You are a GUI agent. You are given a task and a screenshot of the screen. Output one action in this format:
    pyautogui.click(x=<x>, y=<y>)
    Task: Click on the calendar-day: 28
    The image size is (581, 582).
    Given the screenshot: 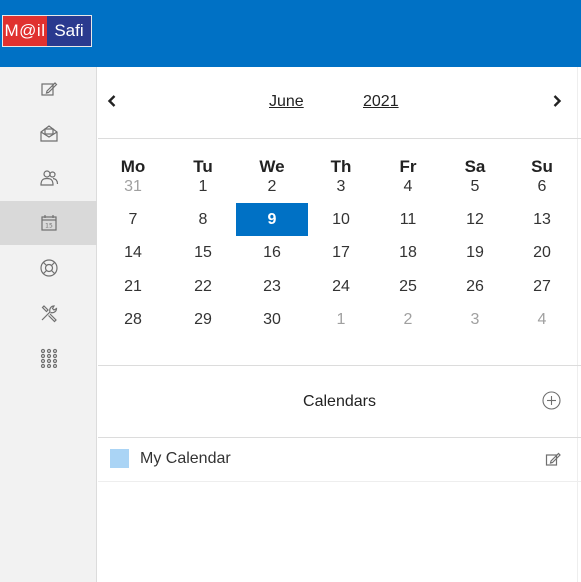 What is the action you would take?
    pyautogui.click(x=133, y=319)
    